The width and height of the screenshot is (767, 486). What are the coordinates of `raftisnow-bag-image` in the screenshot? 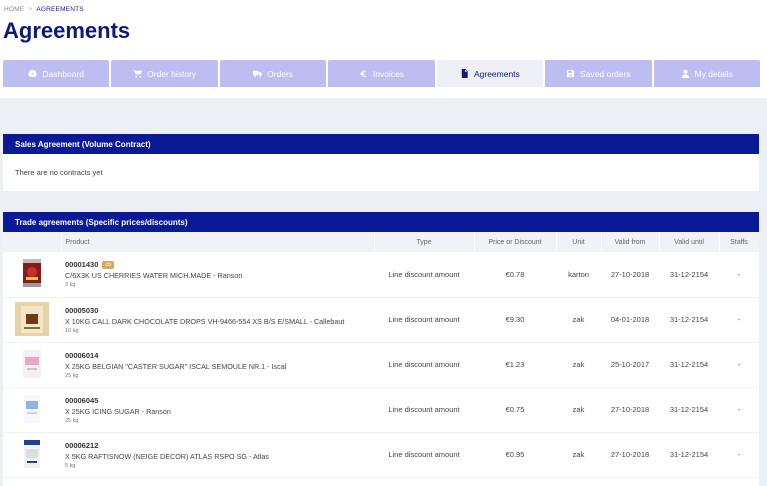 It's located at (32, 454).